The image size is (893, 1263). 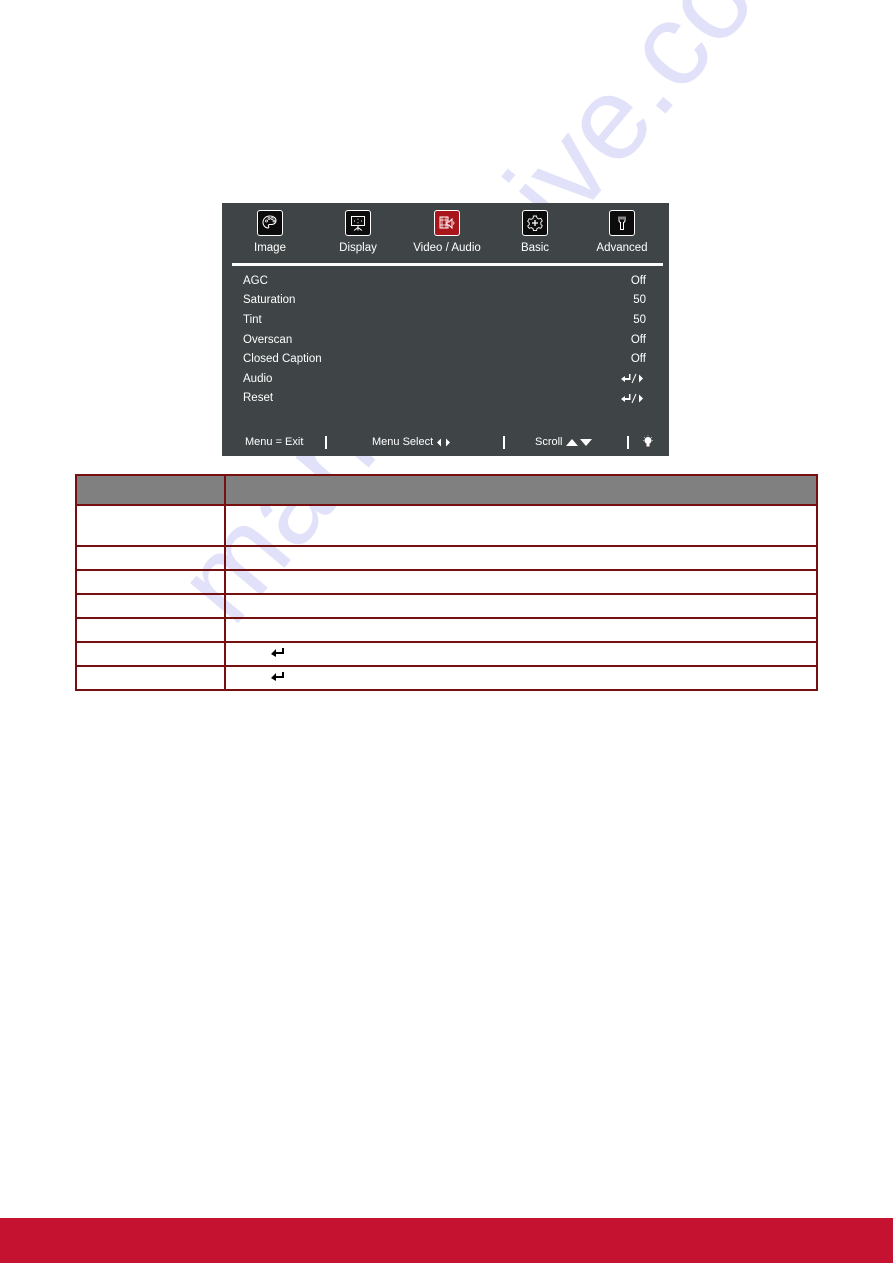 I want to click on tab-advanced: Advanced, so click(x=622, y=232).